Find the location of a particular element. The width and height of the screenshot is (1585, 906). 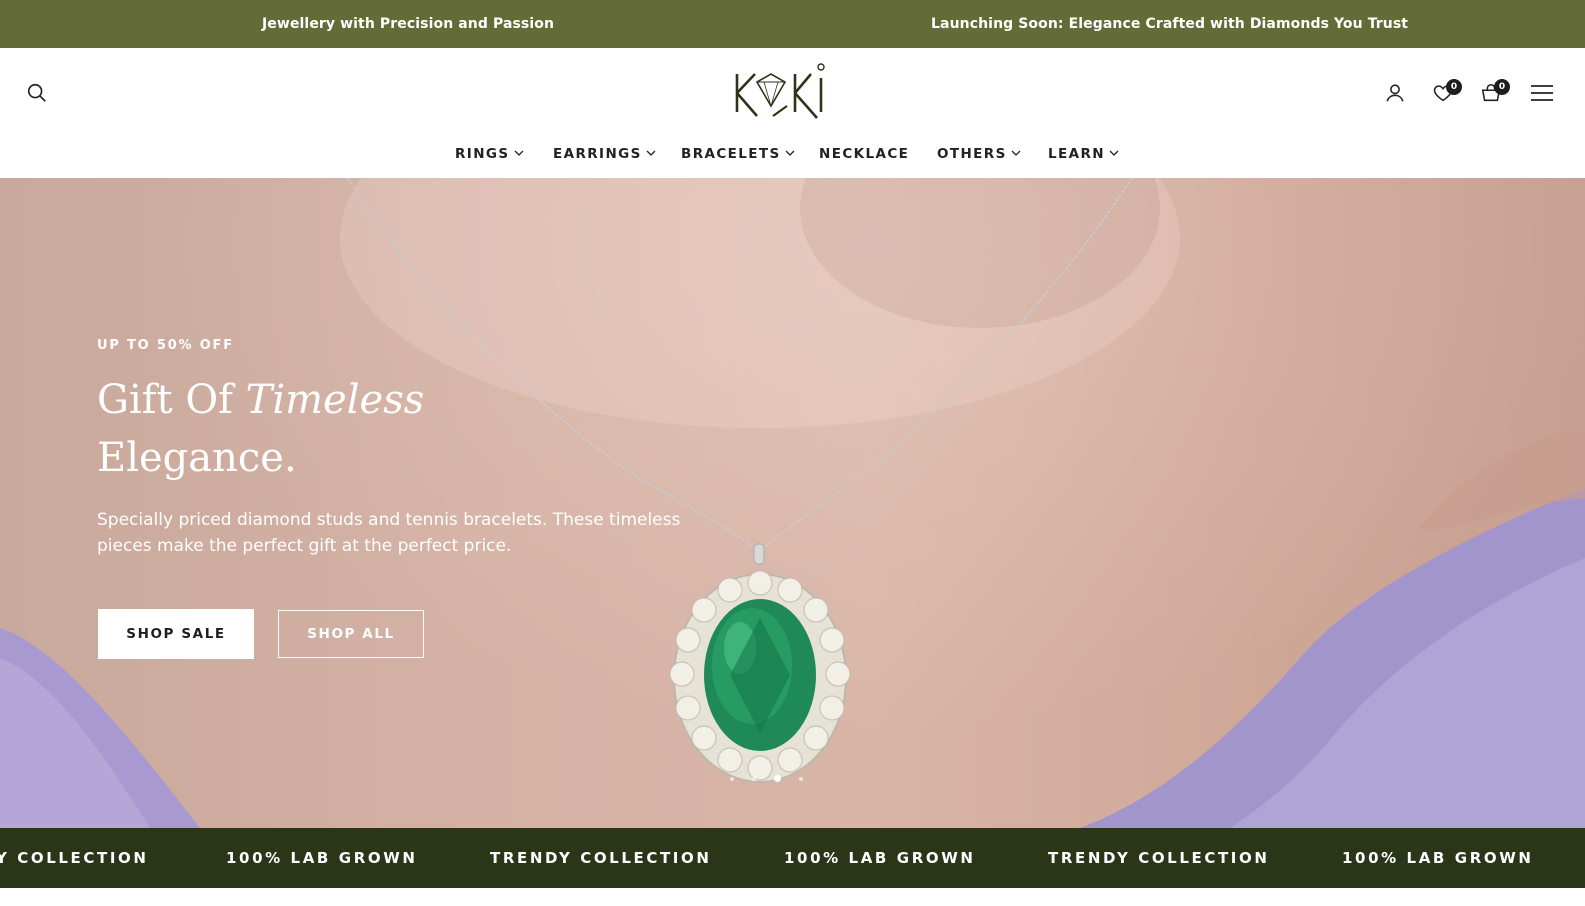

user-icon is located at coordinates (1395, 93).